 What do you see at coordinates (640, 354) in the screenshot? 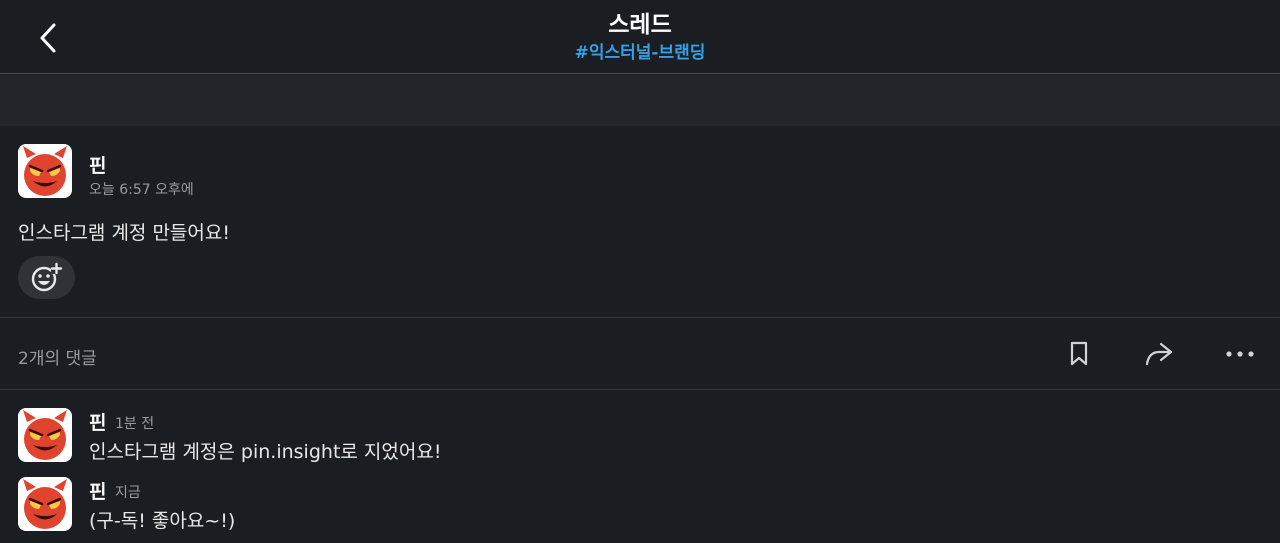
I see `reply-toolbar: 2개의 댓글` at bounding box center [640, 354].